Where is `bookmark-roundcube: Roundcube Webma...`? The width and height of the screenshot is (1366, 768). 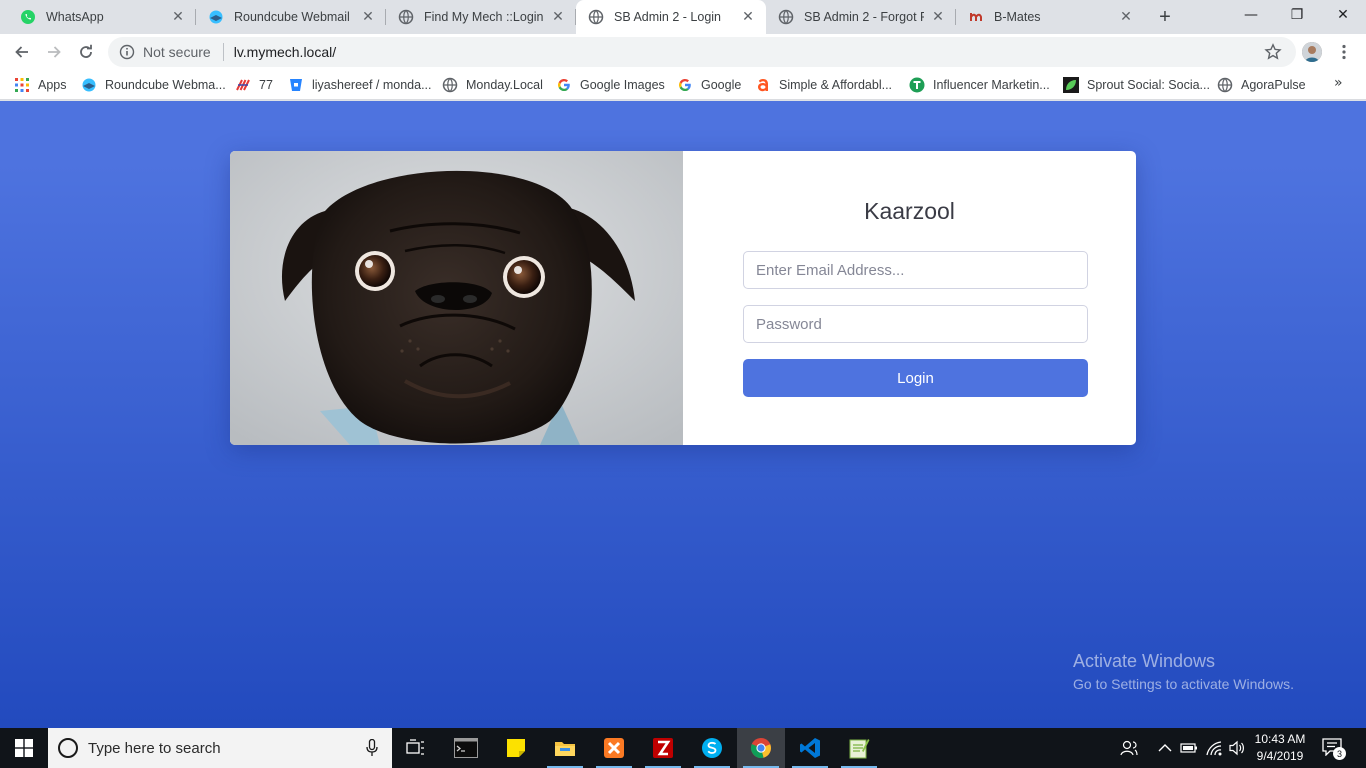 bookmark-roundcube: Roundcube Webma... is located at coordinates (153, 85).